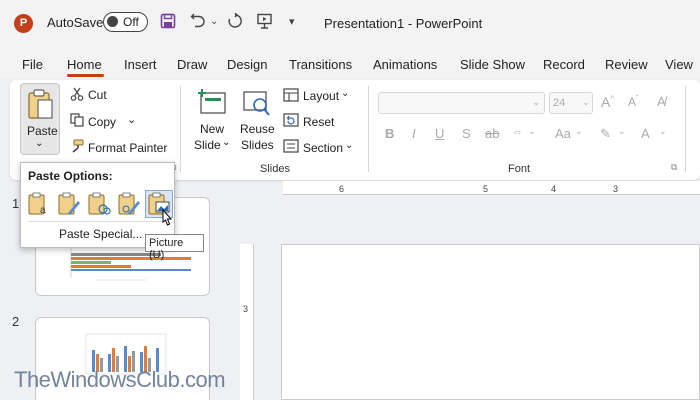 Image resolution: width=700 pixels, height=400 pixels. Describe the element at coordinates (321, 96) in the screenshot. I see `layout-button: Layout` at that location.